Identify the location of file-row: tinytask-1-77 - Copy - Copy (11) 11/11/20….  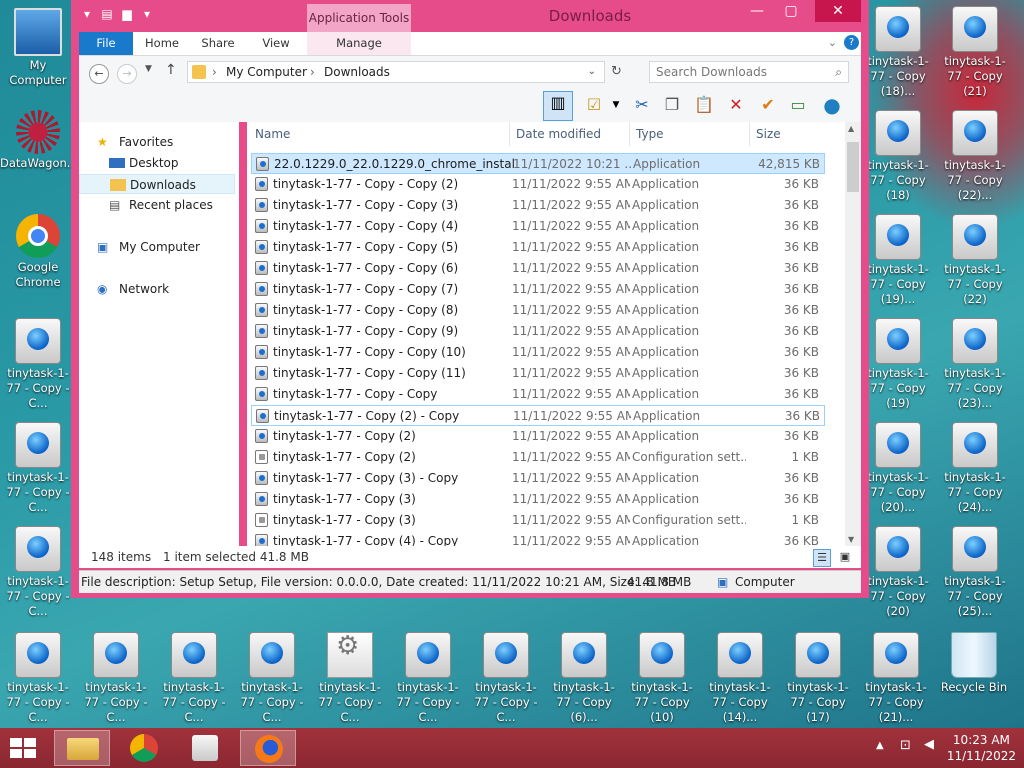
(538, 373).